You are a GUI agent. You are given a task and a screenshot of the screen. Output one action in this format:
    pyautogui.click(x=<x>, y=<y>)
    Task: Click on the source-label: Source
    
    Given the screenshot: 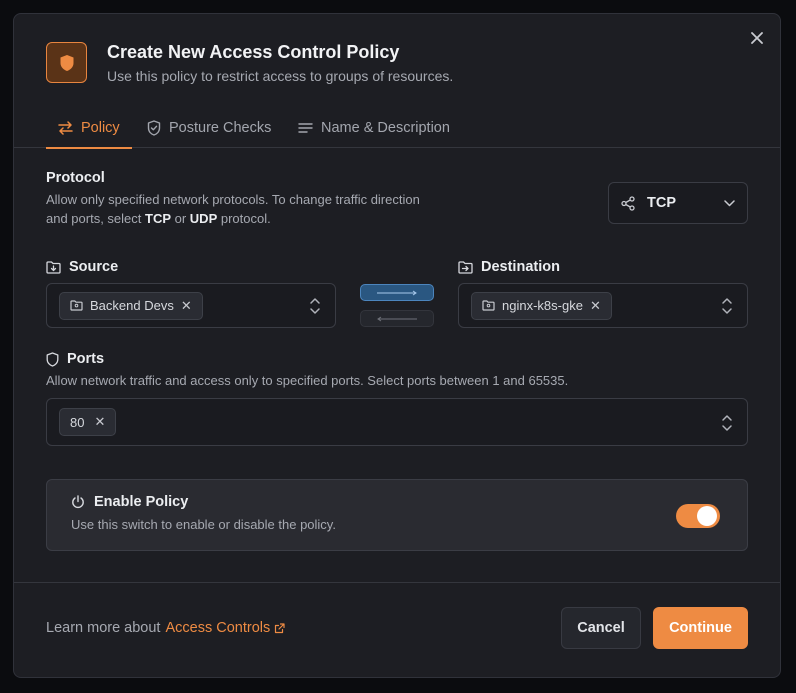 What is the action you would take?
    pyautogui.click(x=94, y=267)
    